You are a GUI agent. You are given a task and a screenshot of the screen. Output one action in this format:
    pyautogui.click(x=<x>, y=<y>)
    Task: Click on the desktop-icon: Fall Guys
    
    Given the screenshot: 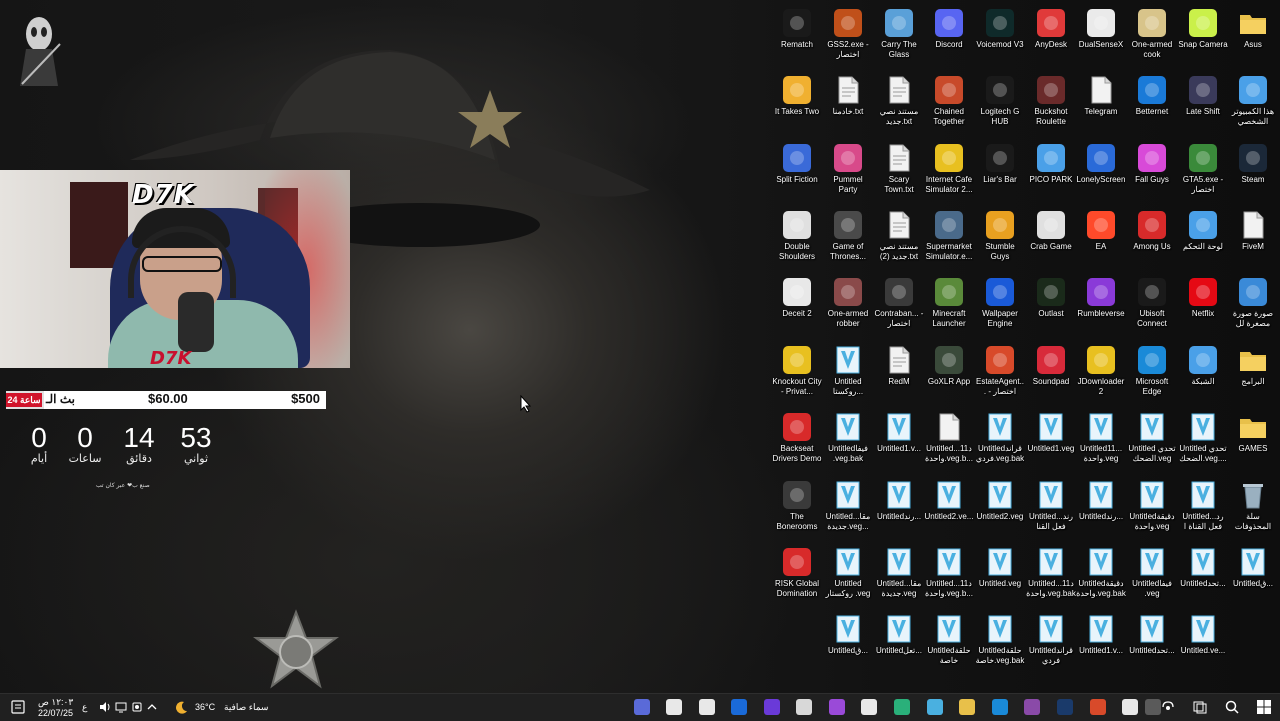 What is the action you would take?
    pyautogui.click(x=1152, y=171)
    